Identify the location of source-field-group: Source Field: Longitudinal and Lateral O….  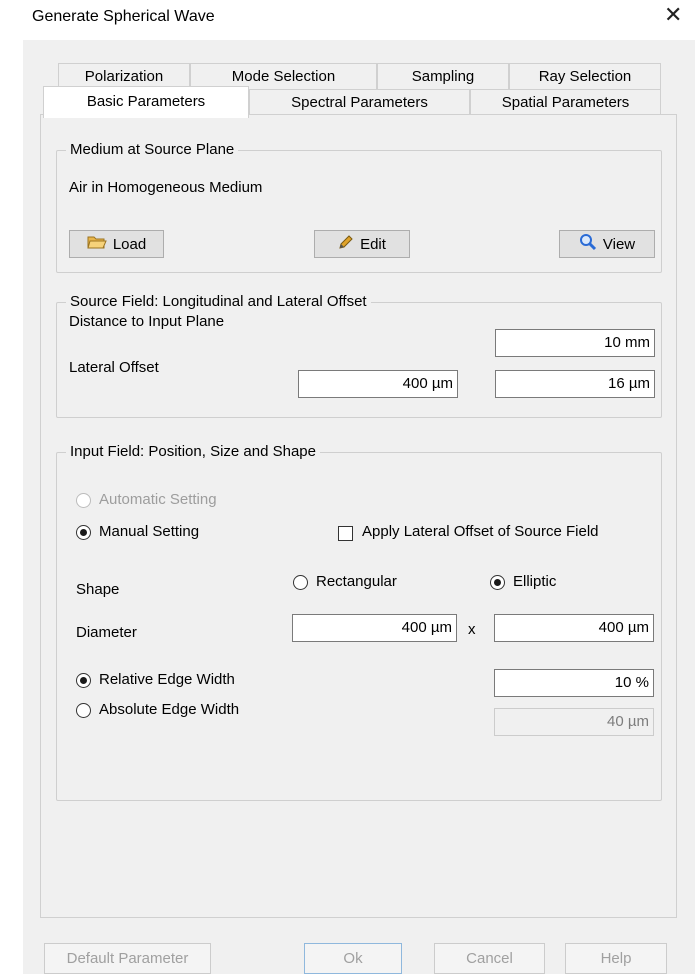
(359, 355).